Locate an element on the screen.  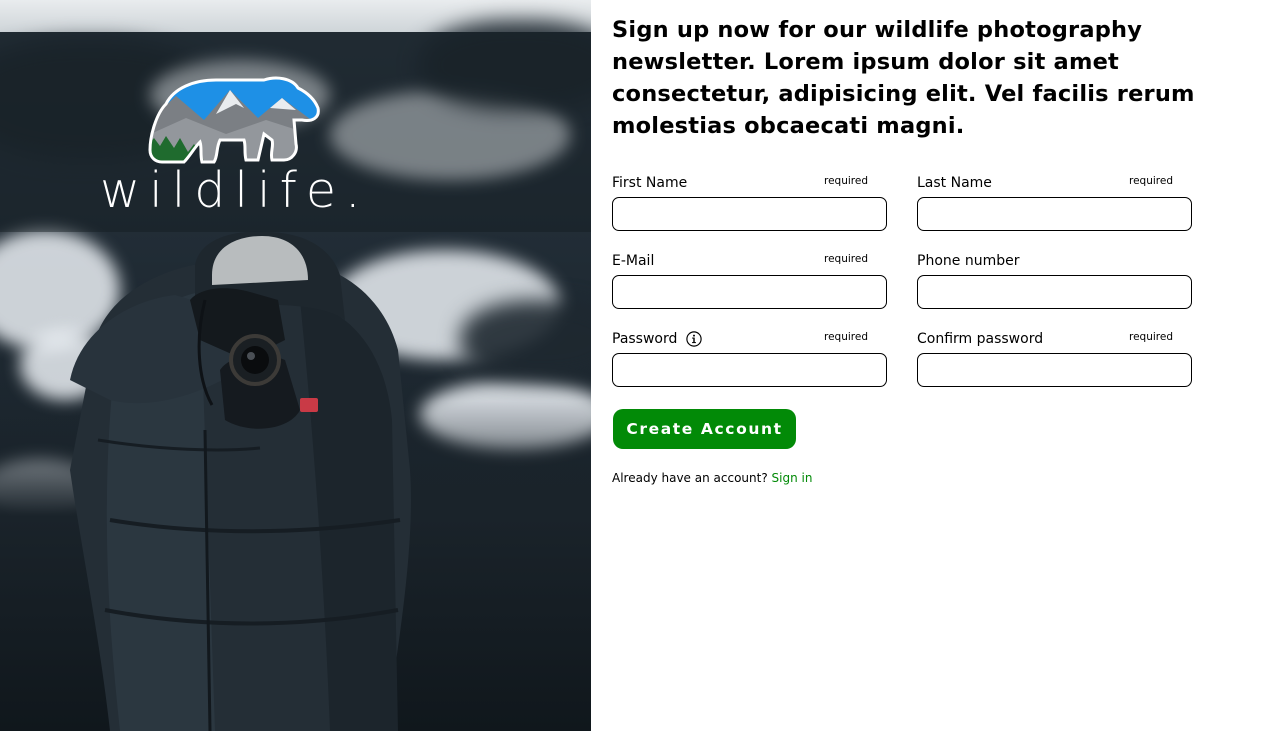
last-name-input is located at coordinates (1054, 214).